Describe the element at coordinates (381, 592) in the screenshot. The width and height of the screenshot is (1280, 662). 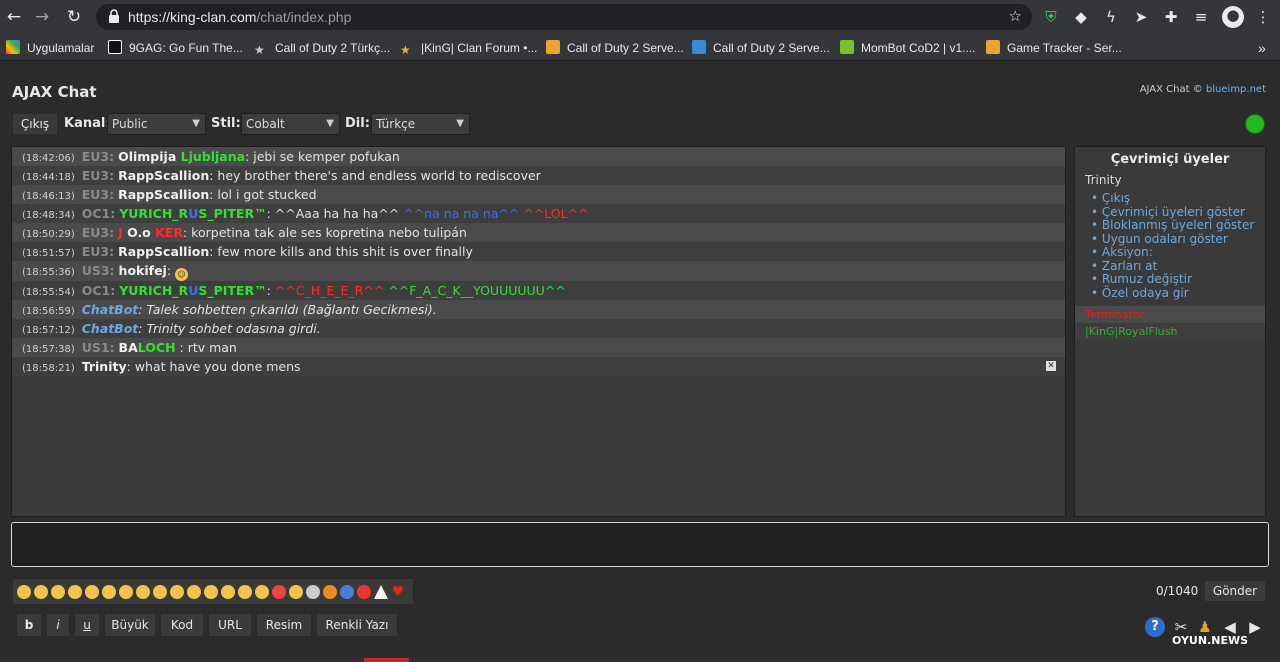
I see `warning-emoji-icon` at that location.